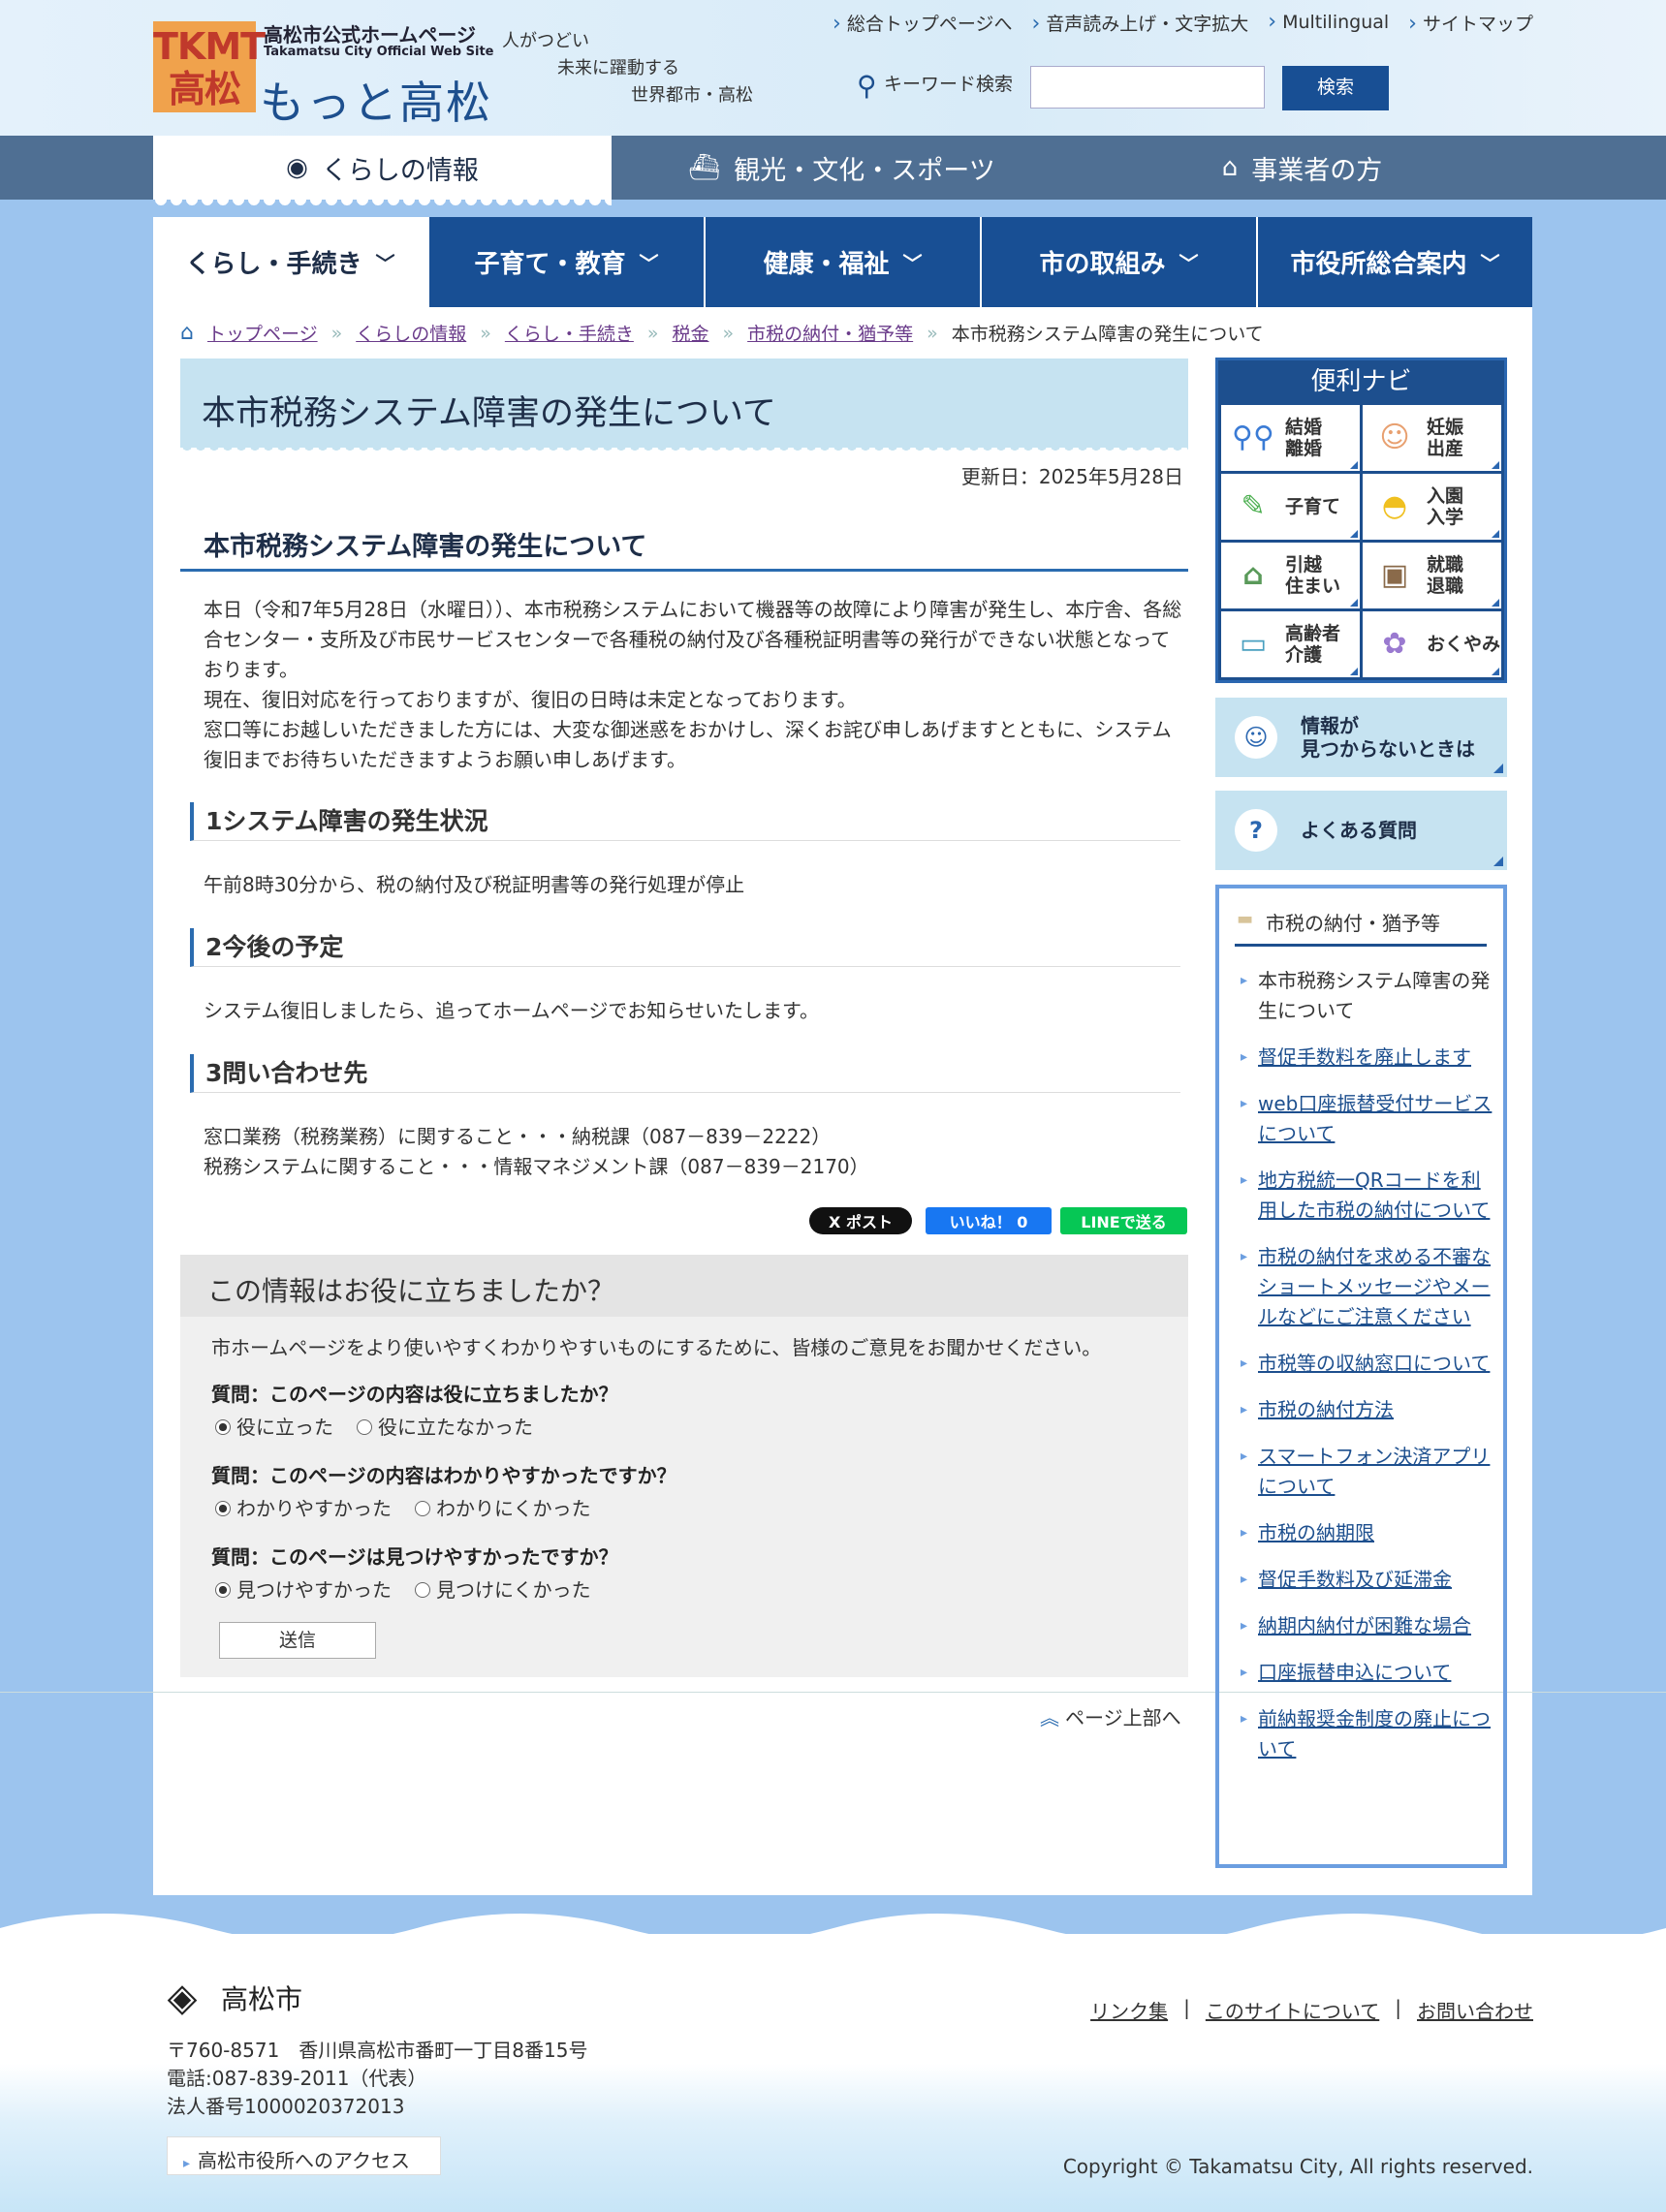 This screenshot has height=2212, width=1666. I want to click on navi-moving: ⌂ 引越 住まい, so click(1290, 576).